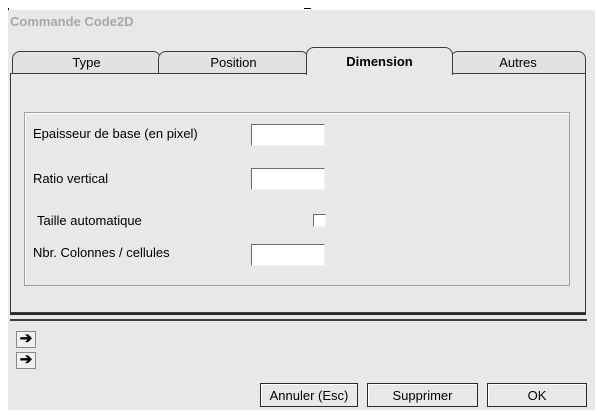  I want to click on tab-dimension: Dimension, so click(379, 61).